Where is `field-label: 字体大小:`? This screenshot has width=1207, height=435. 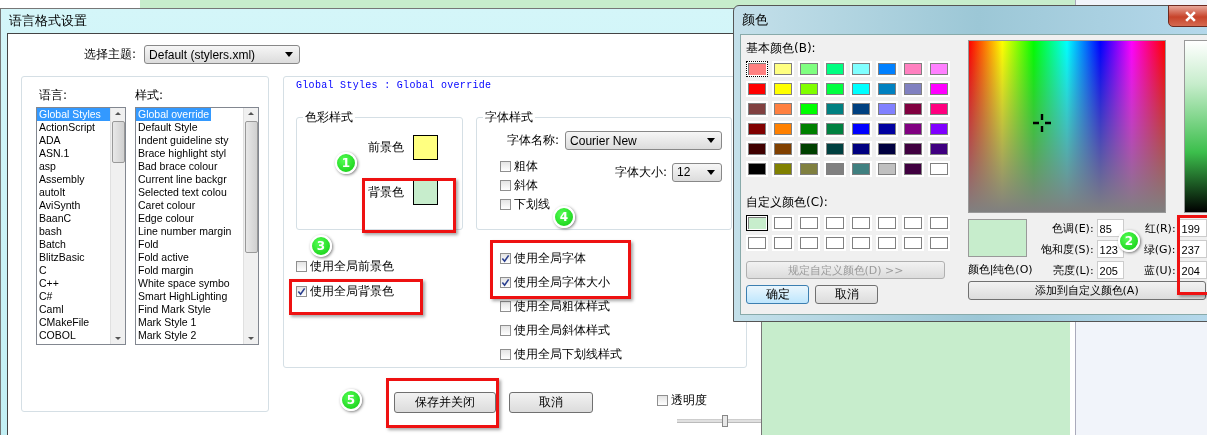 field-label: 字体大小: is located at coordinates (641, 172).